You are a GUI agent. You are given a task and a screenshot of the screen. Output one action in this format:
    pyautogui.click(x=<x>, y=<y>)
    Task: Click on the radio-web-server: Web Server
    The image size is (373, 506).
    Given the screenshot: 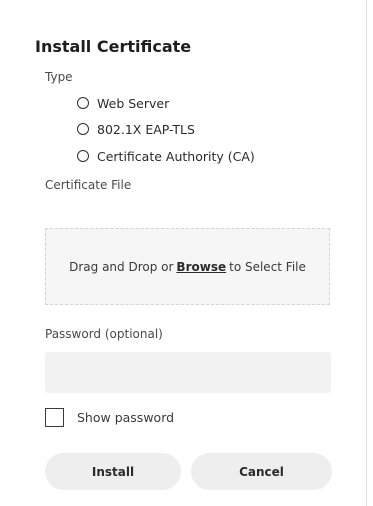 What is the action you would take?
    pyautogui.click(x=123, y=103)
    